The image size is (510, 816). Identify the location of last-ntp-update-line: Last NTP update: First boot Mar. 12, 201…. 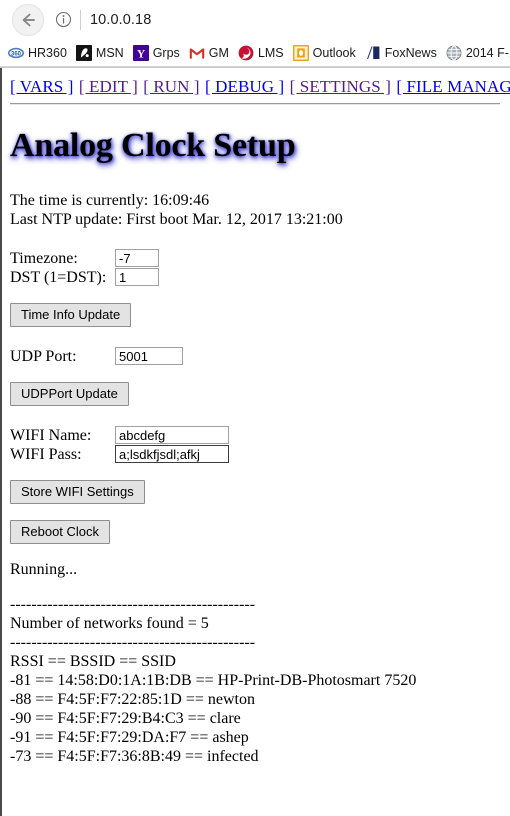
(176, 219).